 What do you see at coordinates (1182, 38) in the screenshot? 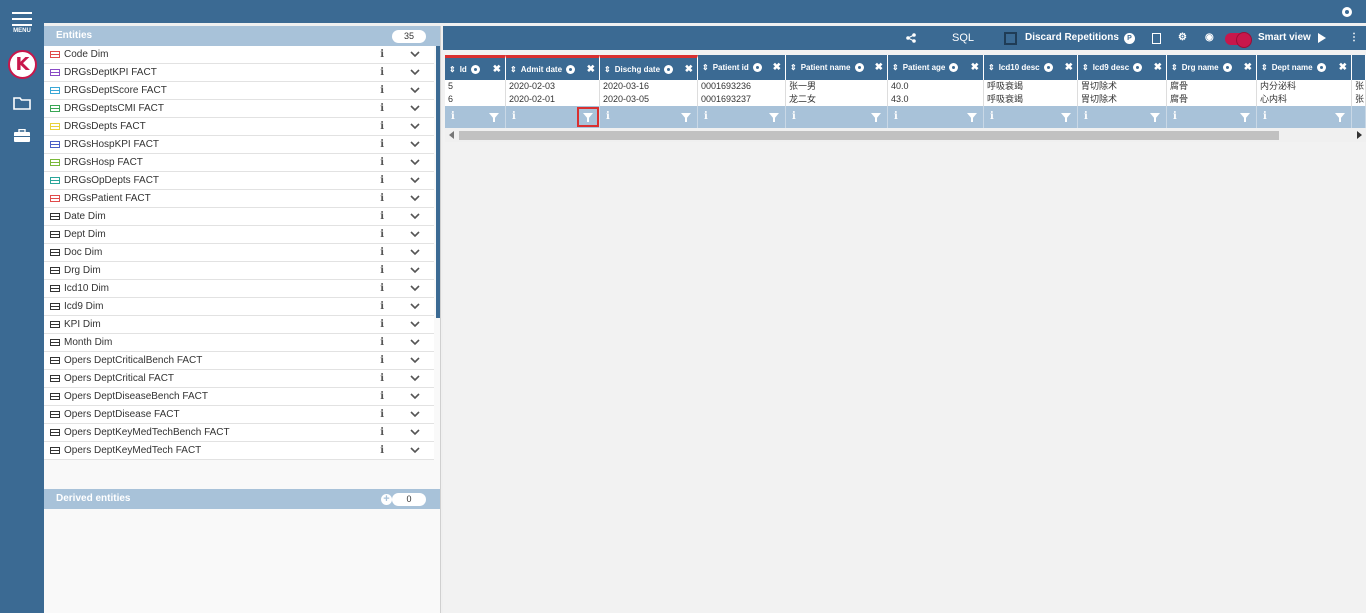
I see `gears-icon: ⚙` at bounding box center [1182, 38].